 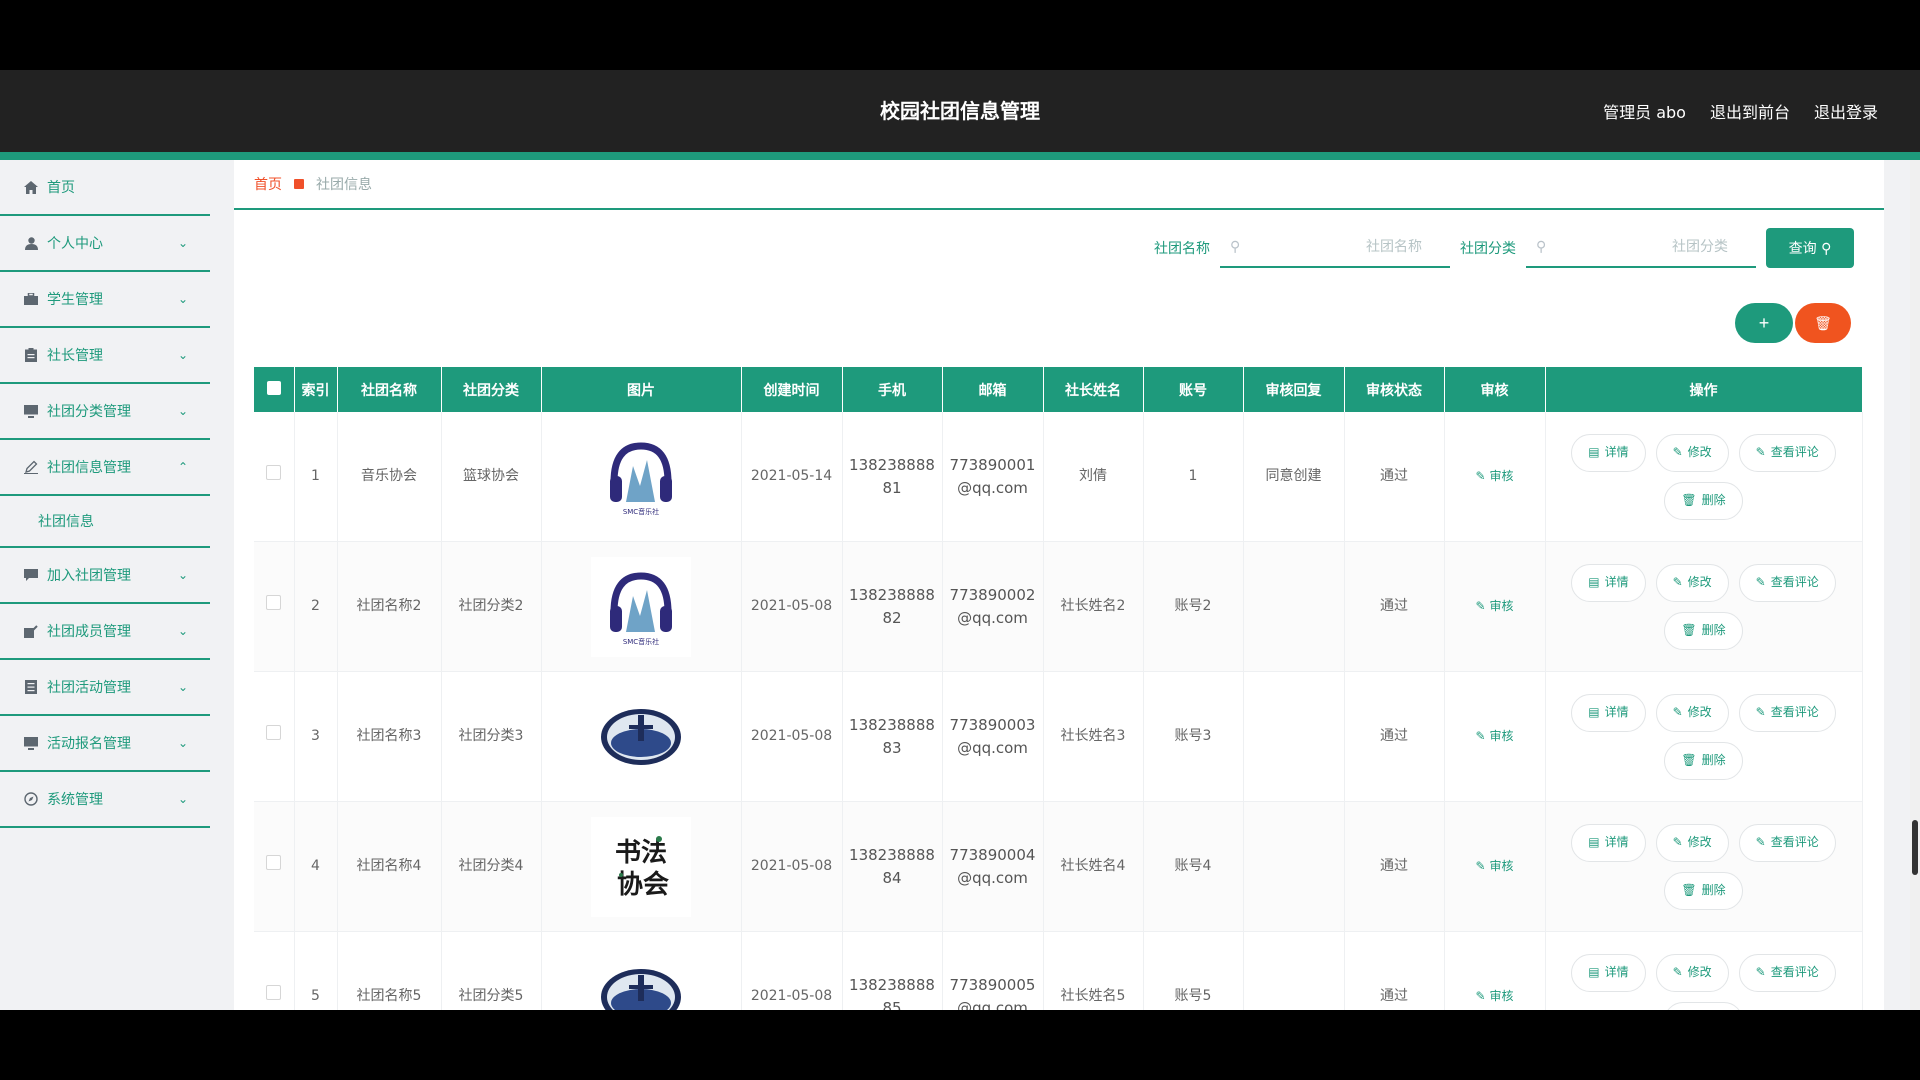 What do you see at coordinates (491, 389) in the screenshot?
I see `column-header: 社团分类` at bounding box center [491, 389].